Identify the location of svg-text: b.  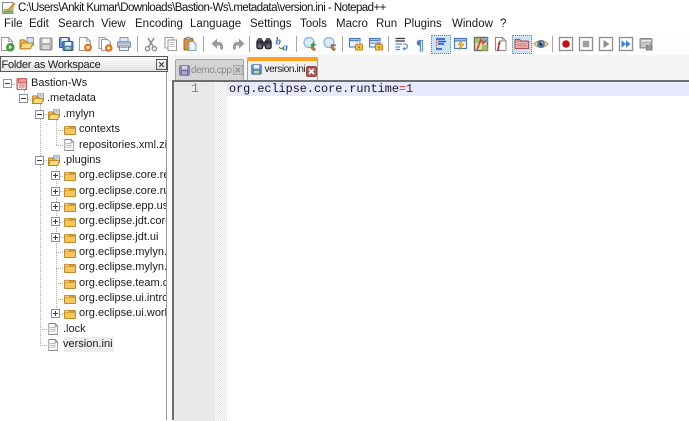
(279, 42).